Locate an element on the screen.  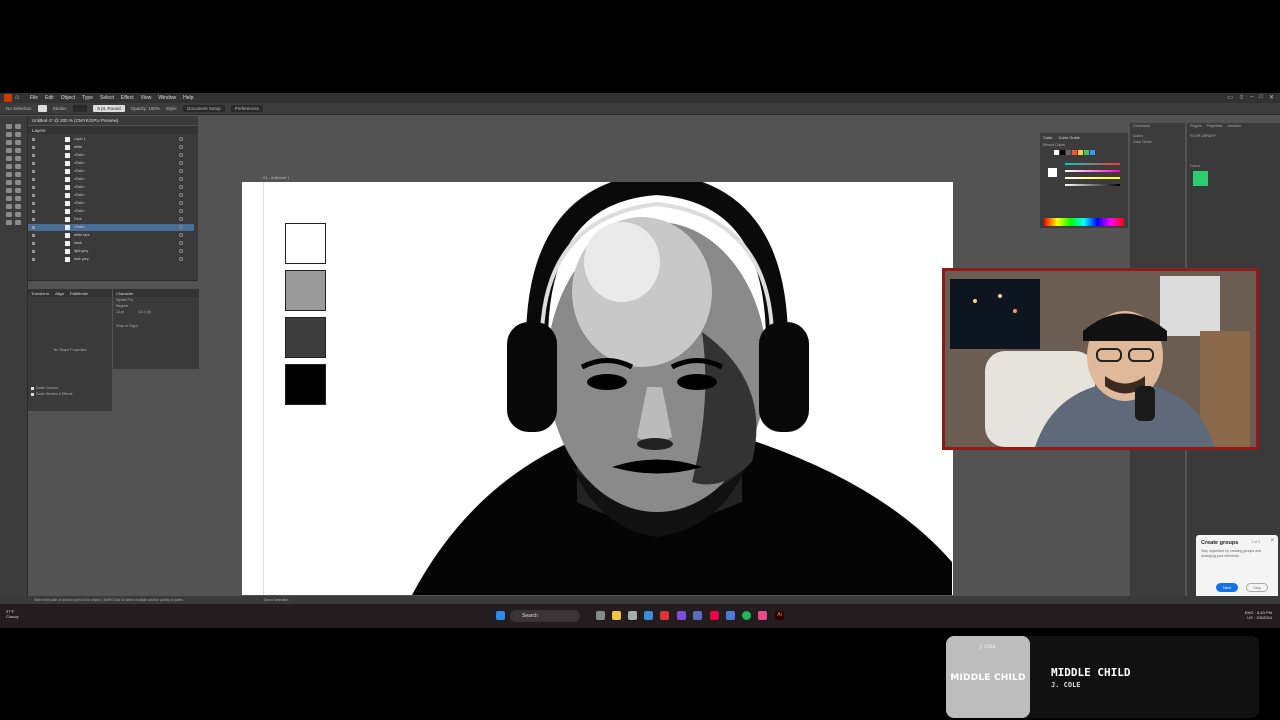
stroke-width-field is located at coordinates (80, 108).